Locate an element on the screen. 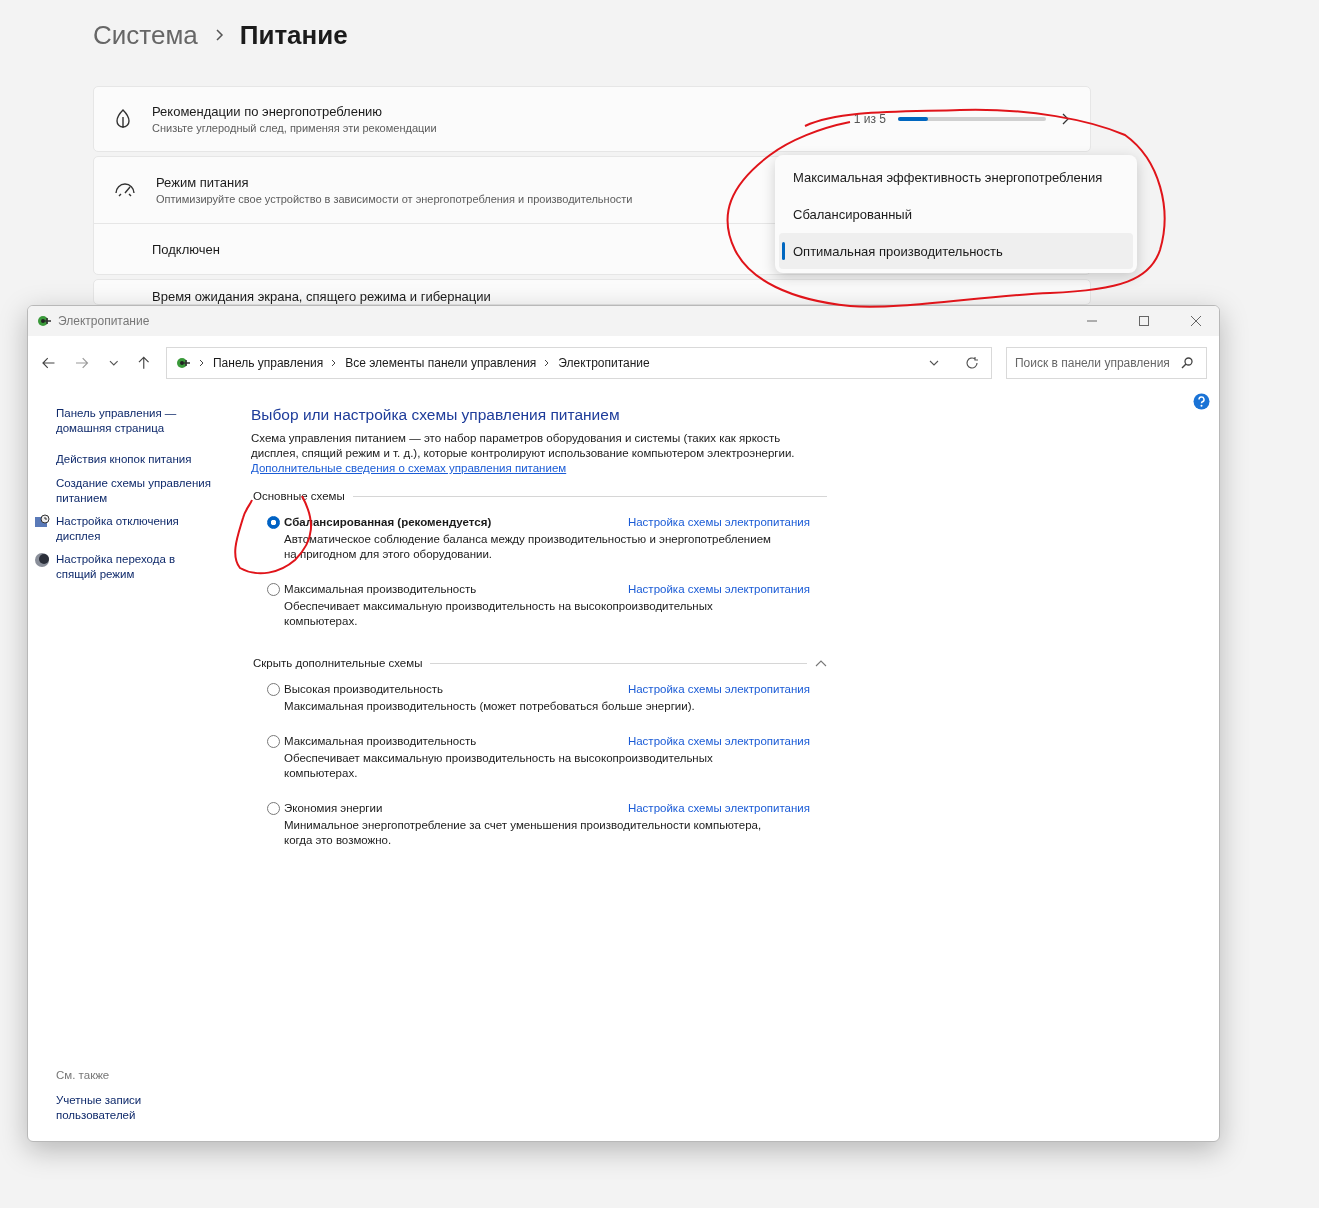 Image resolution: width=1319 pixels, height=1208 pixels. back-arrow-icon is located at coordinates (49, 363).